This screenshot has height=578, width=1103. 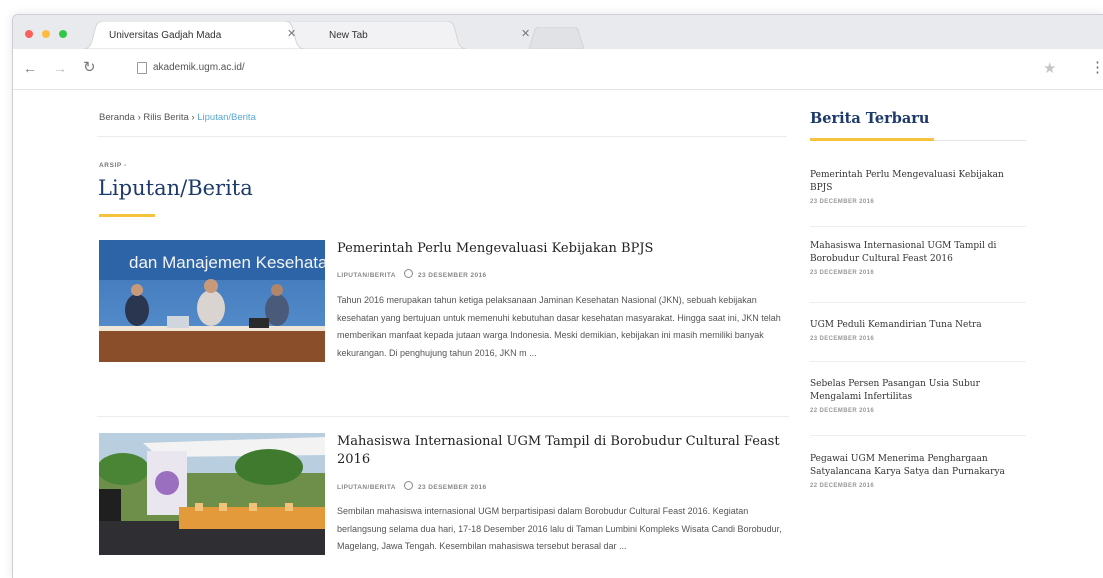 What do you see at coordinates (558, 69) in the screenshot?
I see `browser-toolbar: ← → ↻ akademik.ugm.ac.id/ ★ ⋮` at bounding box center [558, 69].